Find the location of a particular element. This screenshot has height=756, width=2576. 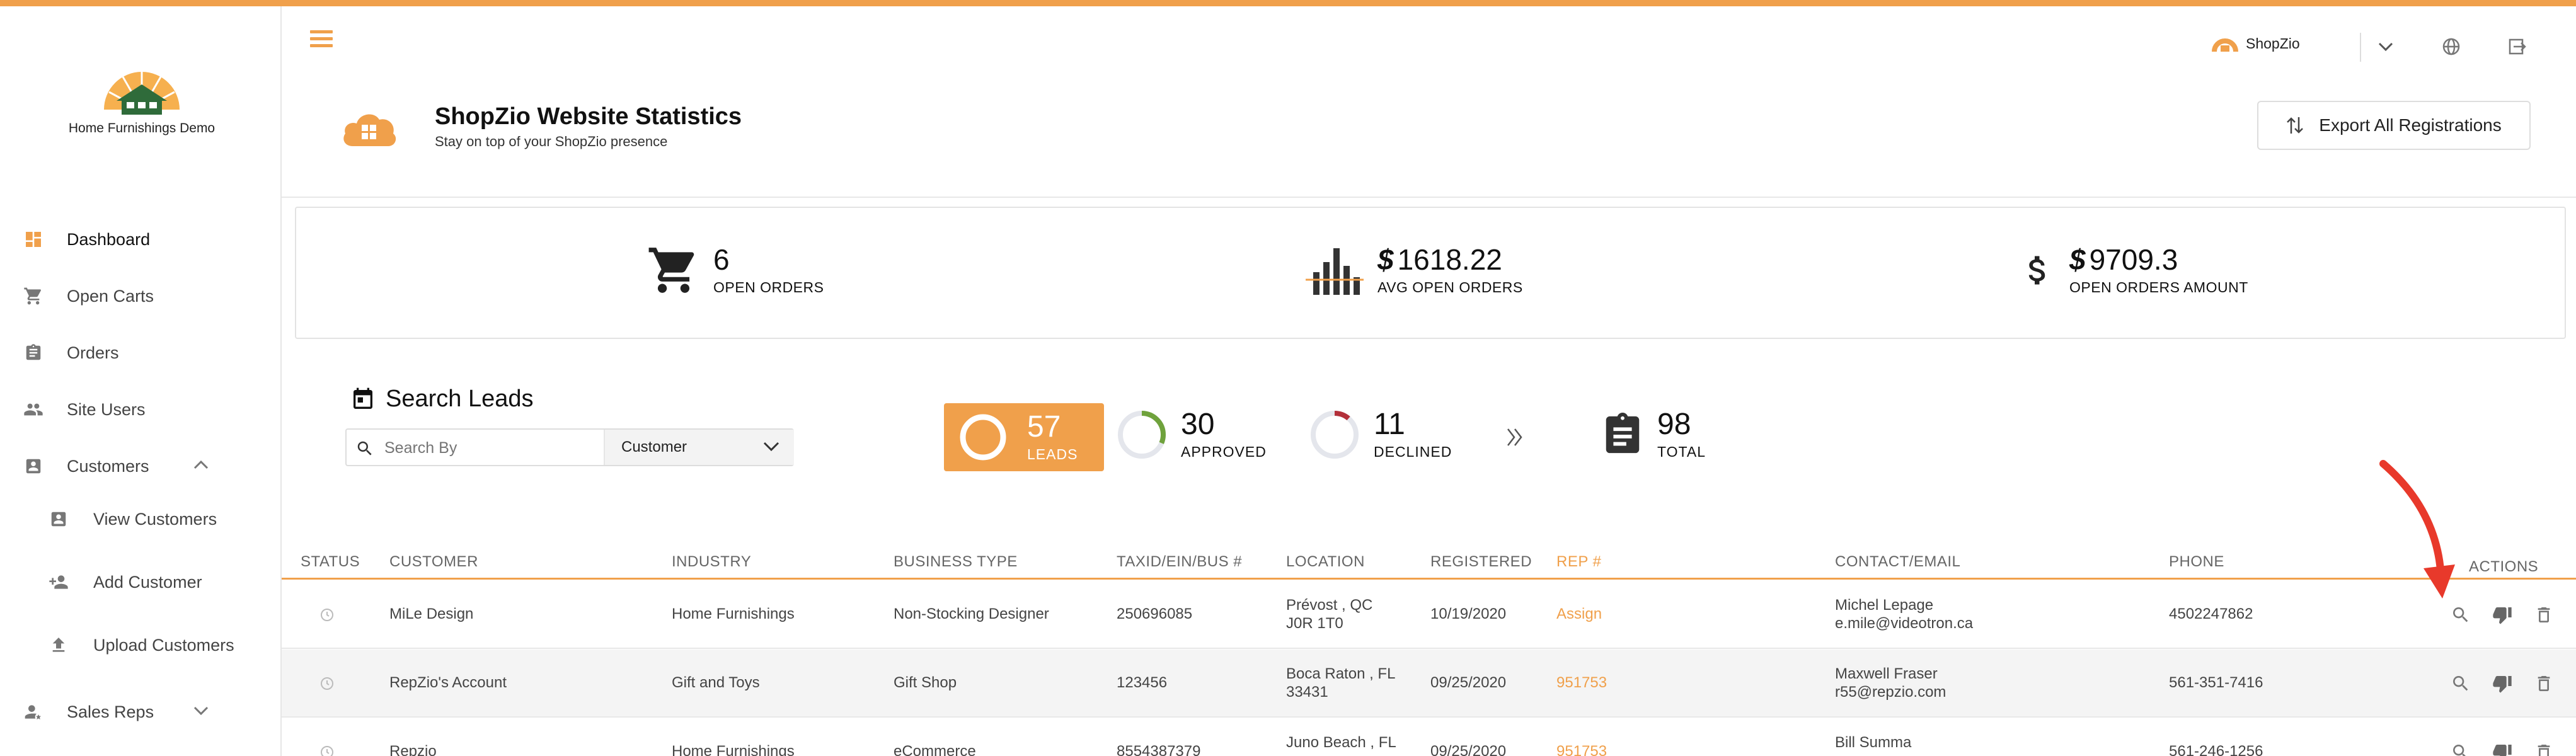

search-leads-title: Search Leads is located at coordinates (442, 399).